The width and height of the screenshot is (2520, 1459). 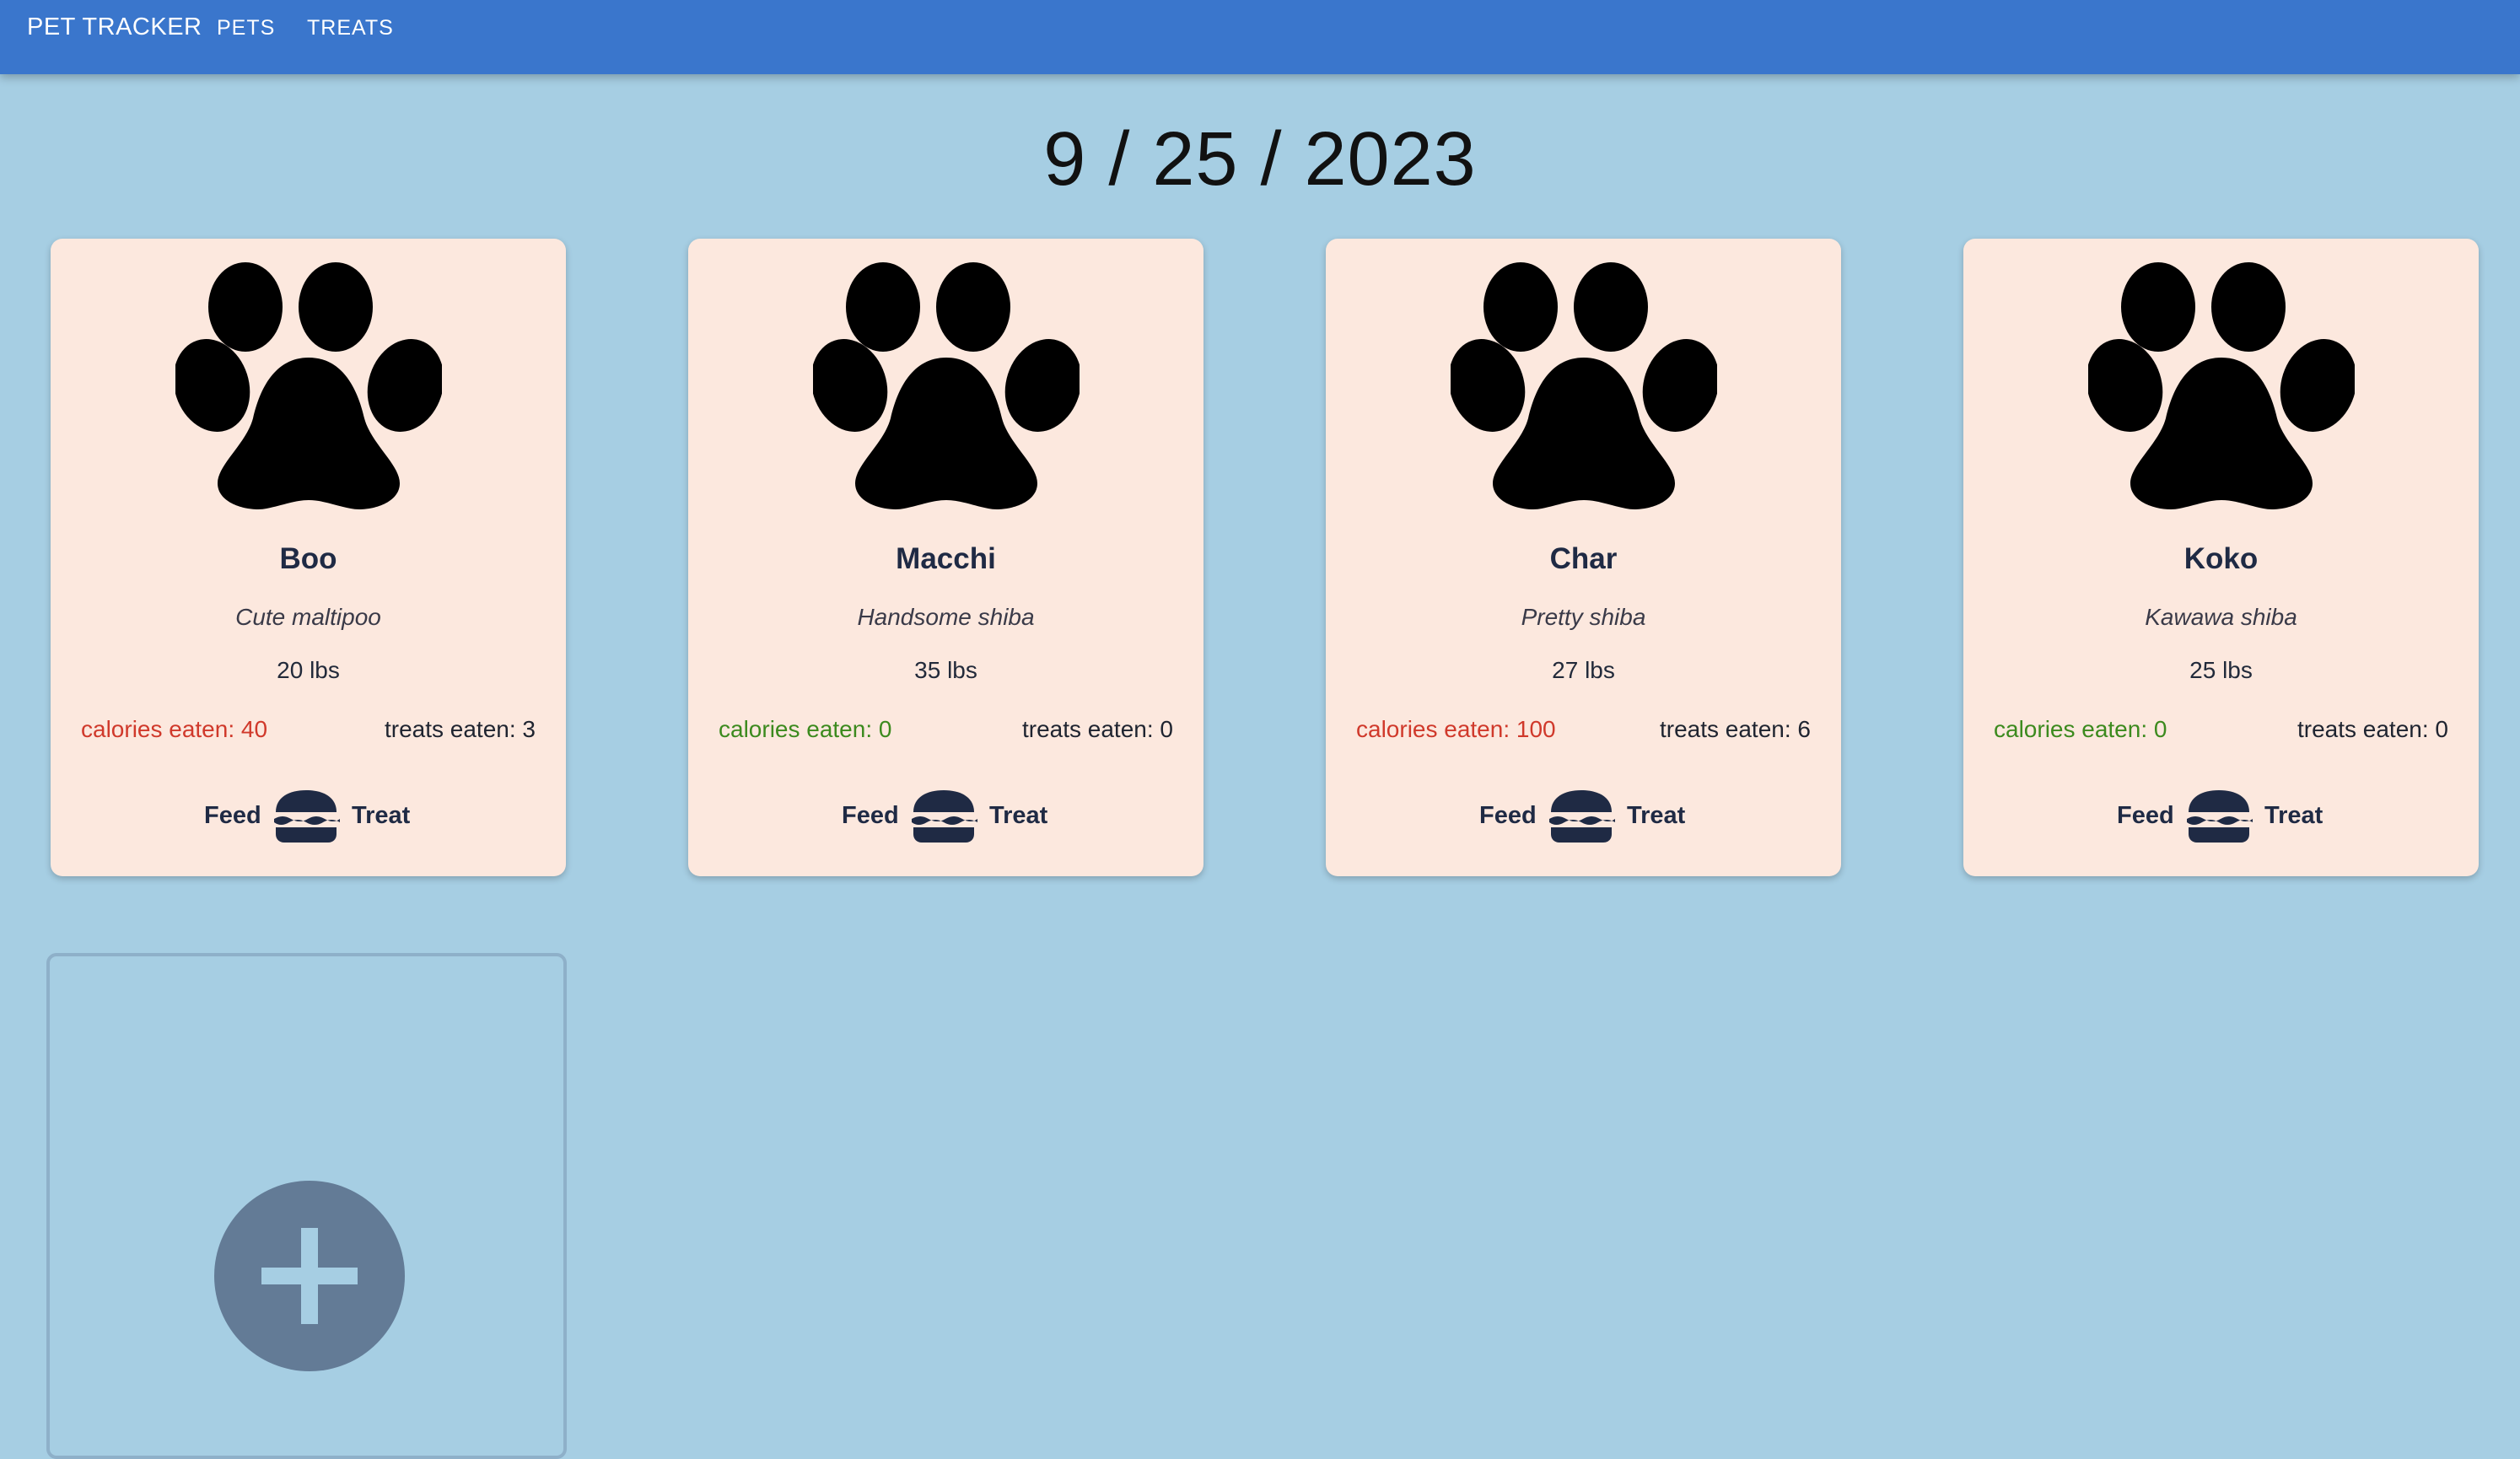 I want to click on calories-eaten: calories eaten: 40, so click(x=174, y=729).